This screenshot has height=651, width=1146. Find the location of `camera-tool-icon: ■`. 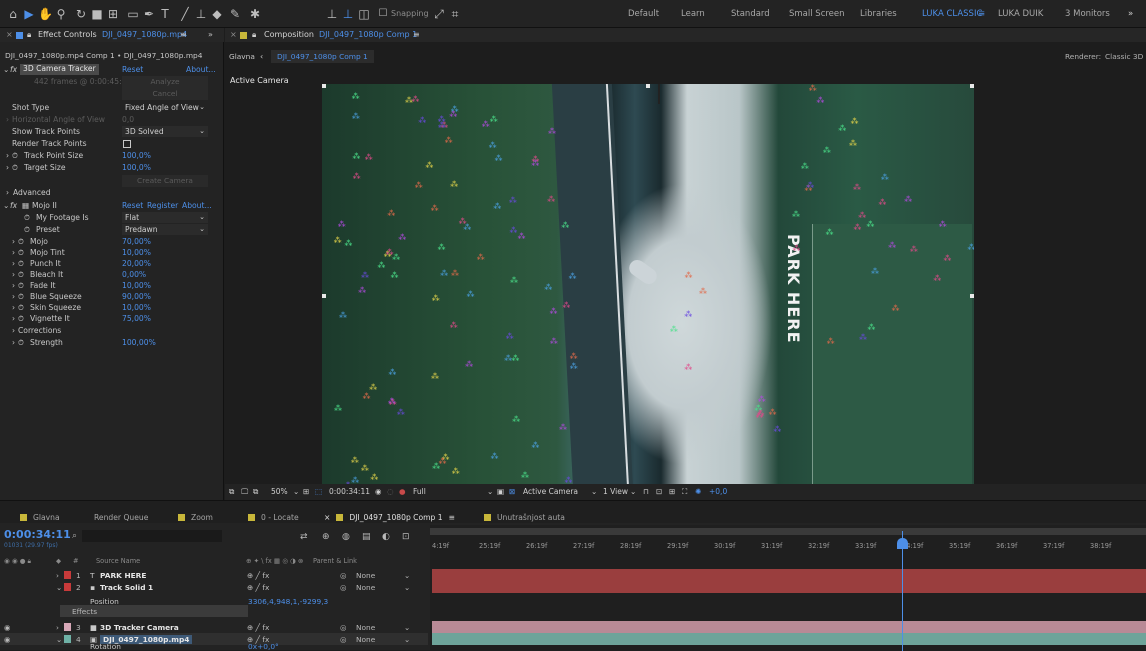

camera-tool-icon: ■ is located at coordinates (97, 14).